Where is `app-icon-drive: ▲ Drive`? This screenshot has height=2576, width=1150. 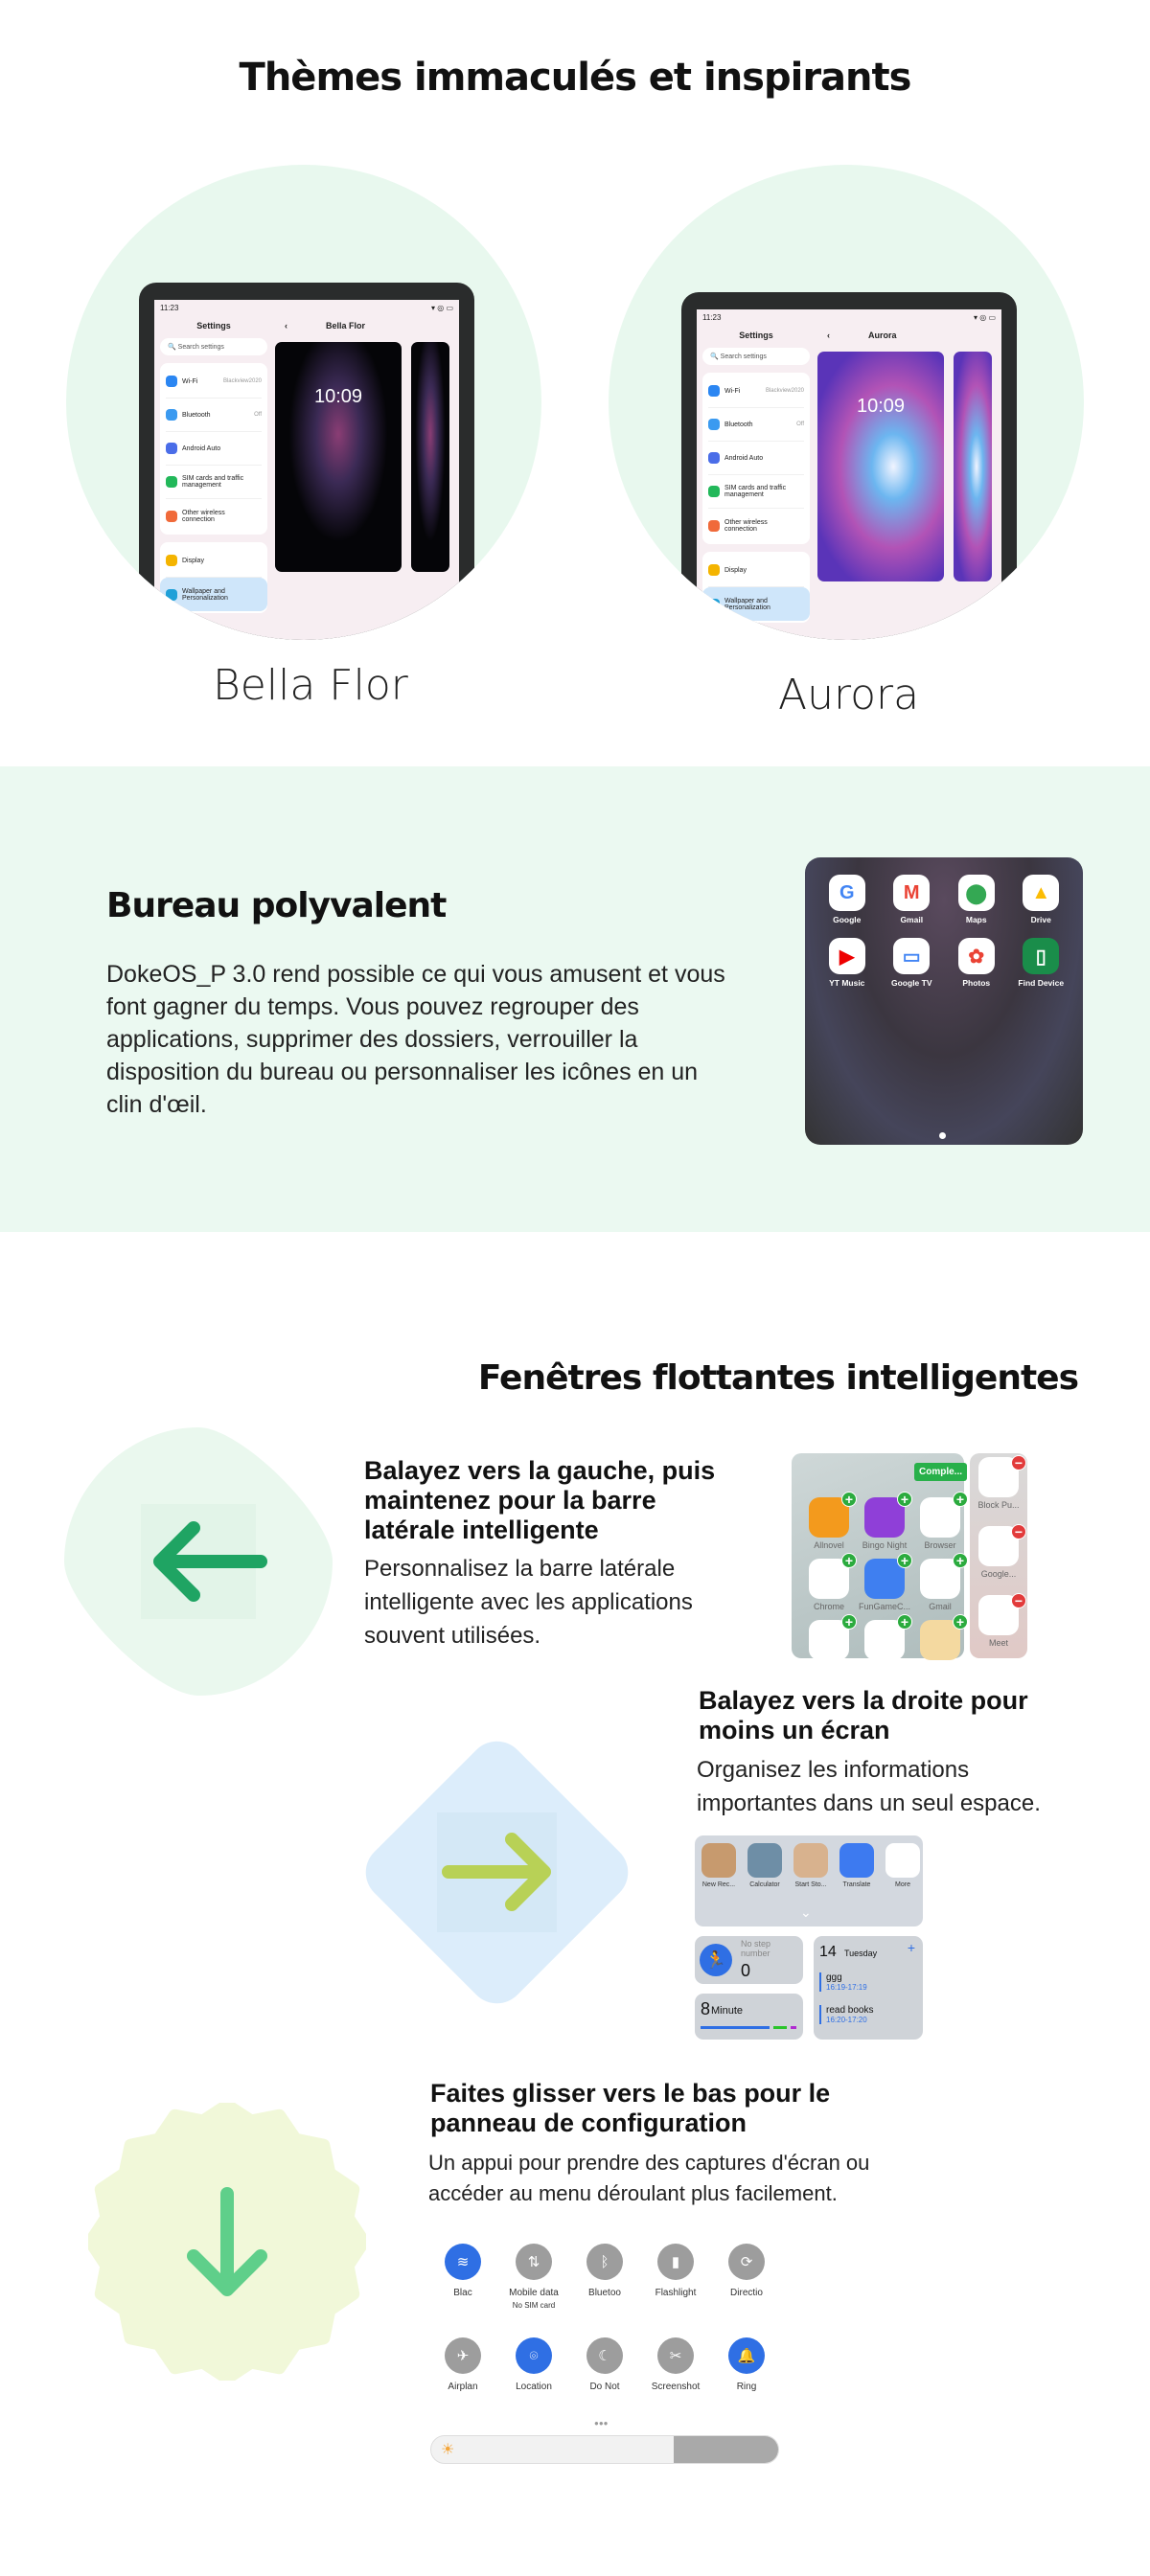 app-icon-drive: ▲ Drive is located at coordinates (1041, 899).